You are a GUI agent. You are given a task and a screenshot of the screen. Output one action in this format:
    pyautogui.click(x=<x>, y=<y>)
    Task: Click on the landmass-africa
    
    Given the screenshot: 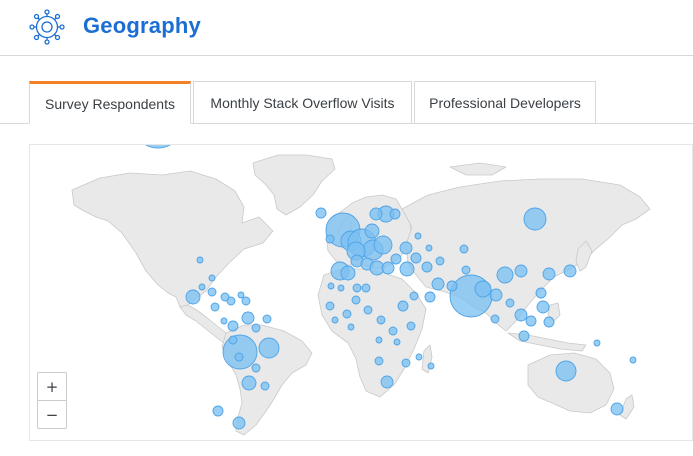 What is the action you would take?
    pyautogui.click(x=372, y=333)
    